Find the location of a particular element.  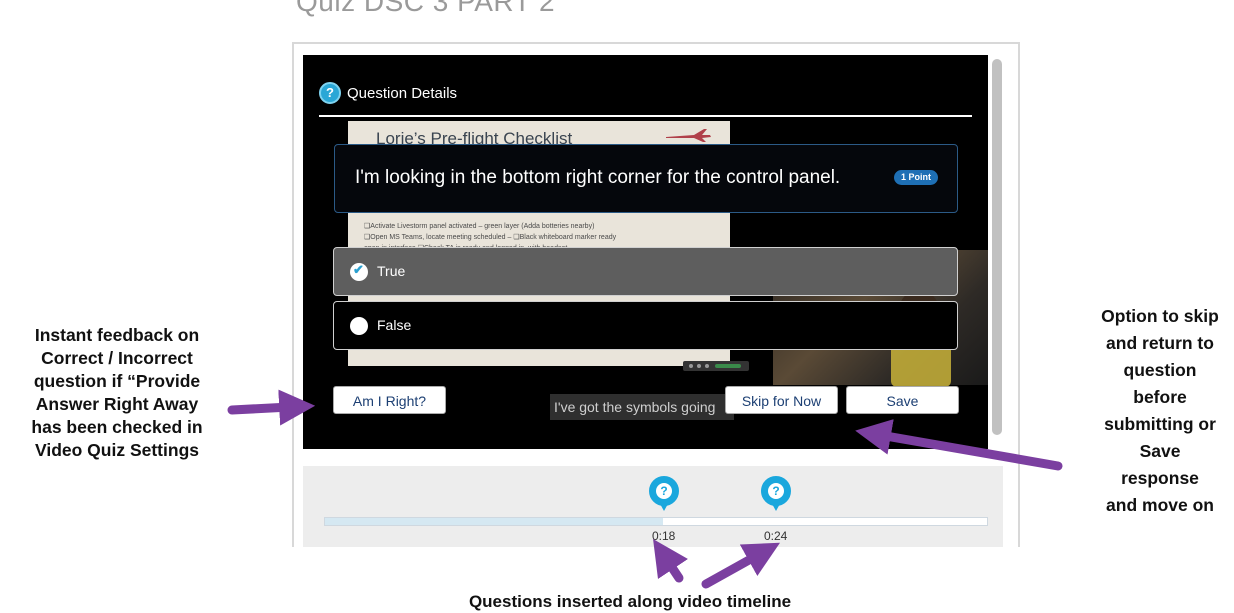

annotation-timeline: Questions inserted along video timeline is located at coordinates (630, 601).